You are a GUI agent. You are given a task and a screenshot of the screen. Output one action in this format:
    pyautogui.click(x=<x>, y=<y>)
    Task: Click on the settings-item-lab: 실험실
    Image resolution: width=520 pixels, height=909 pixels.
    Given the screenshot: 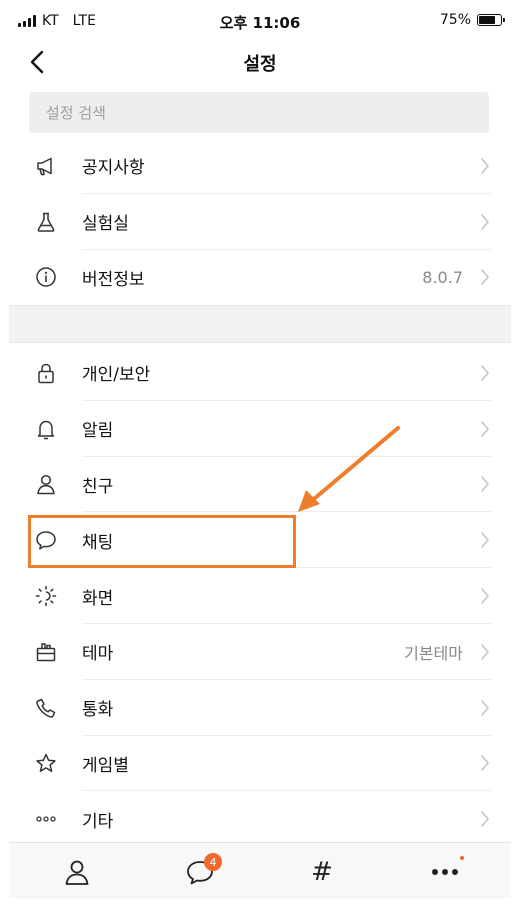 What is the action you would take?
    pyautogui.click(x=260, y=222)
    